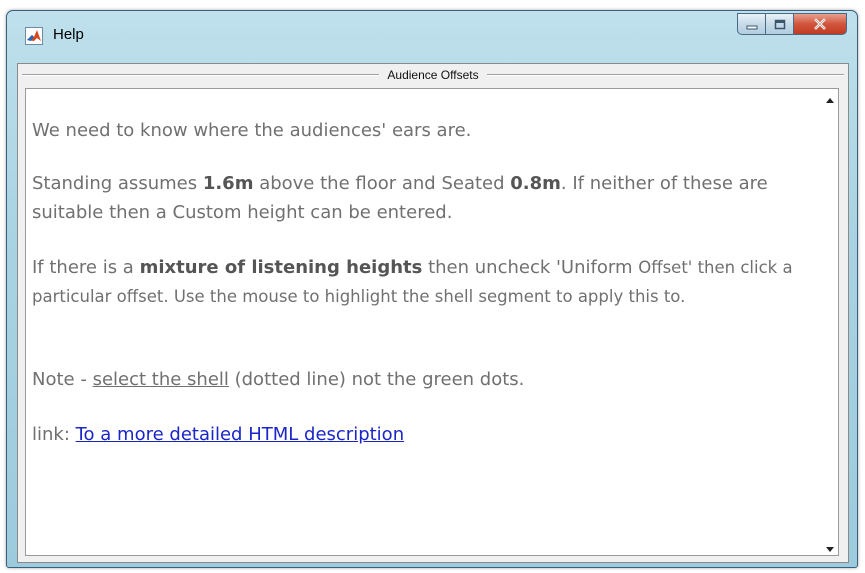  I want to click on minimize-icon, so click(752, 24).